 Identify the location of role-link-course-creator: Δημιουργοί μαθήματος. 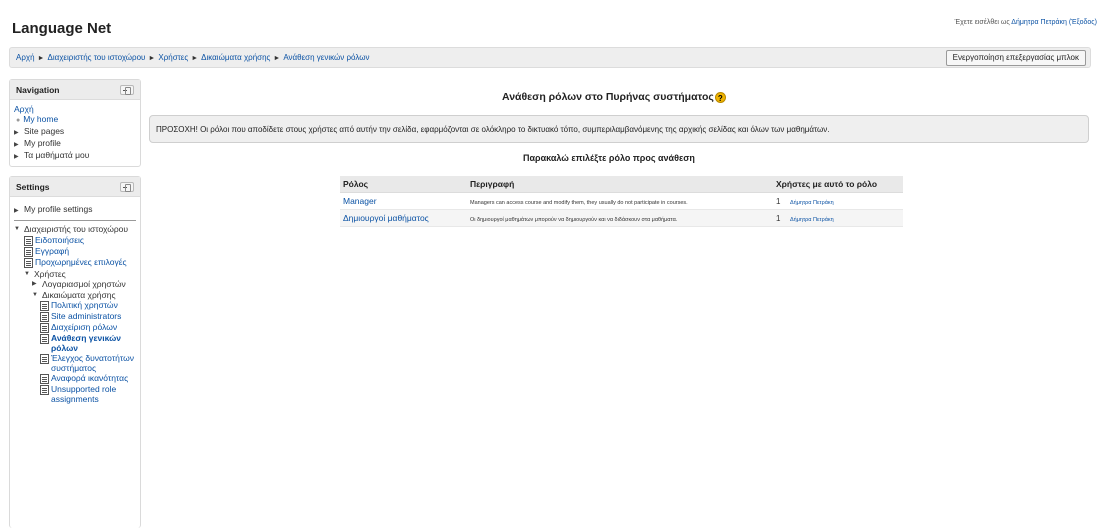
(386, 218).